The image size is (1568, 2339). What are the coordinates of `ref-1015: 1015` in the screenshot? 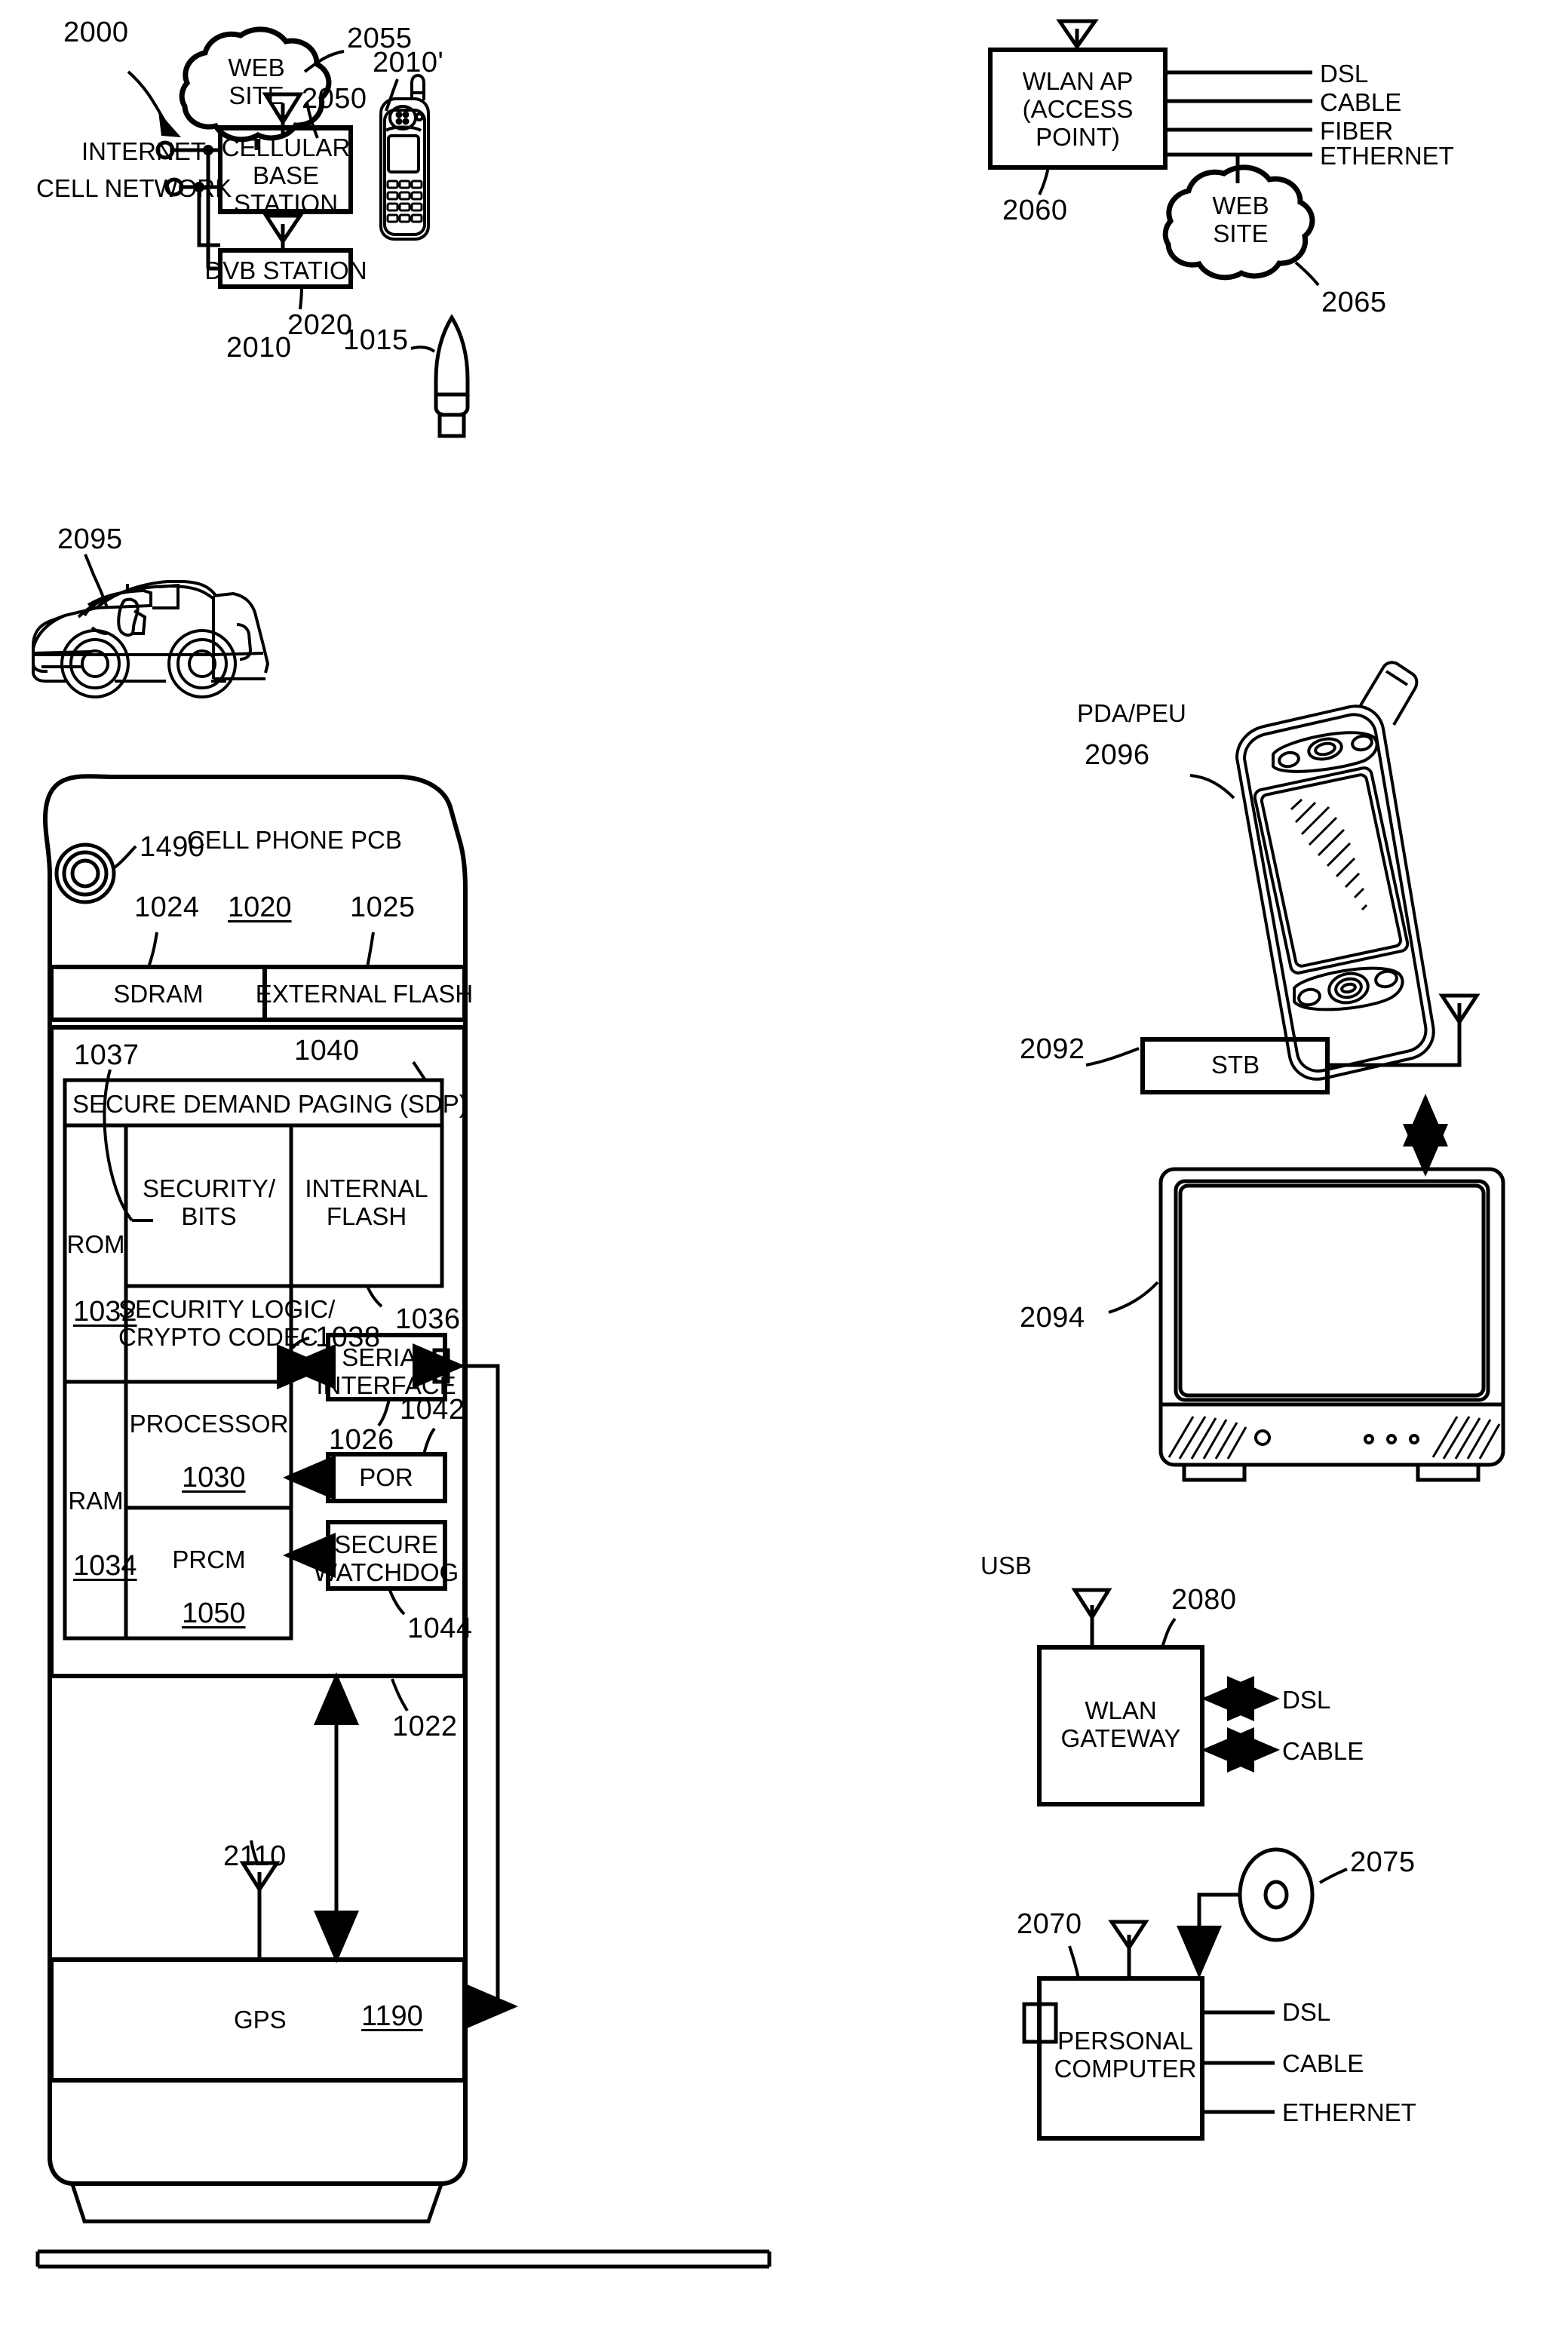 It's located at (376, 340).